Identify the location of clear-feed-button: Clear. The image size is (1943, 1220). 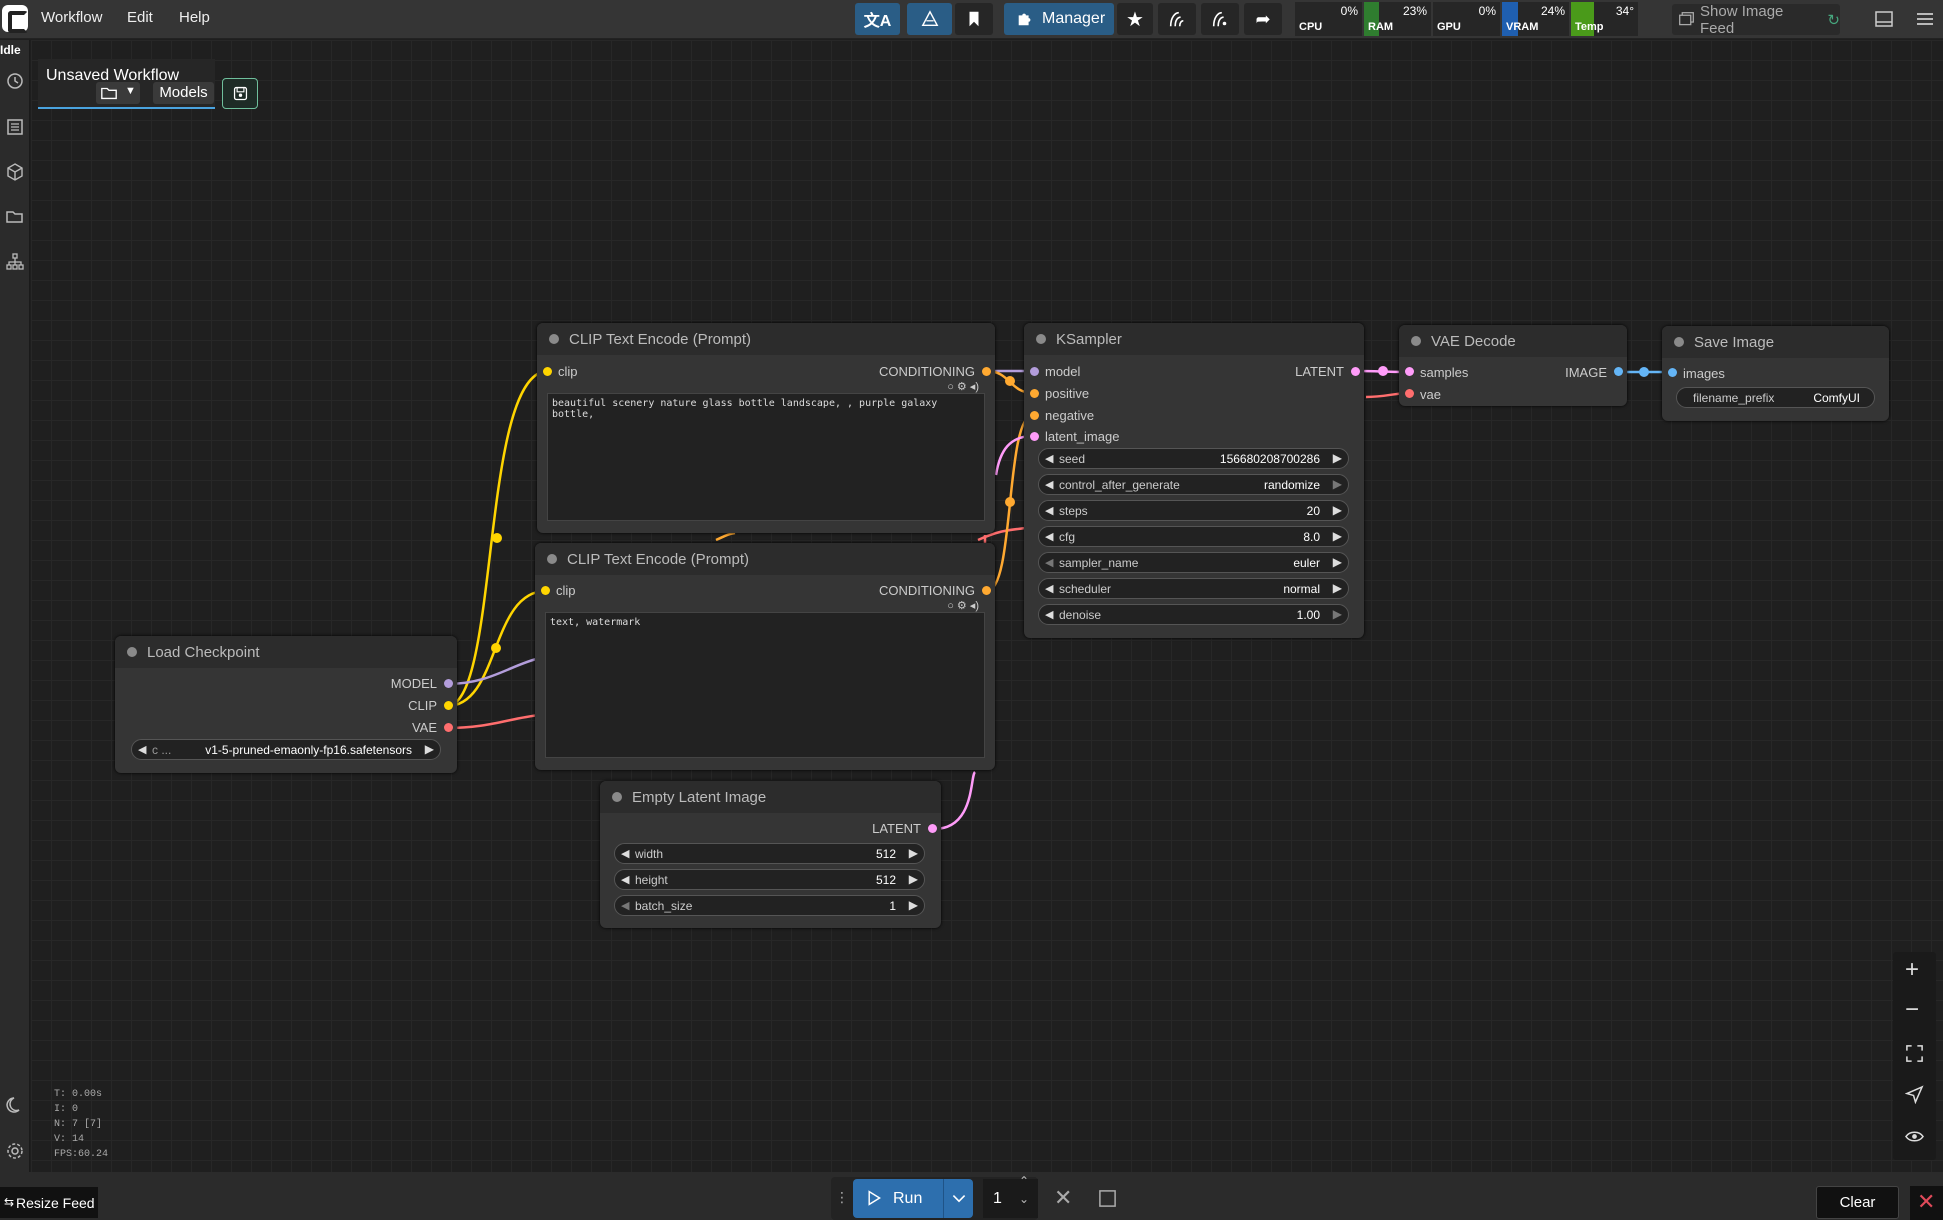
(1857, 1202).